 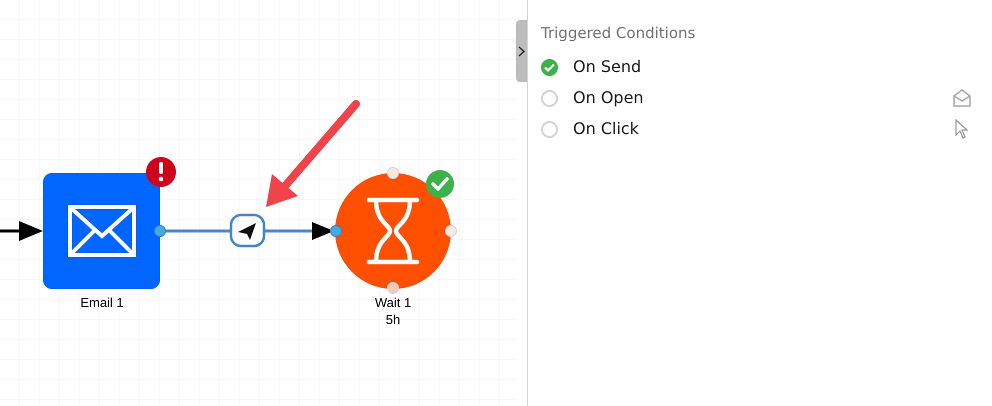 What do you see at coordinates (618, 33) in the screenshot?
I see `panel-title: Triggered Conditions` at bounding box center [618, 33].